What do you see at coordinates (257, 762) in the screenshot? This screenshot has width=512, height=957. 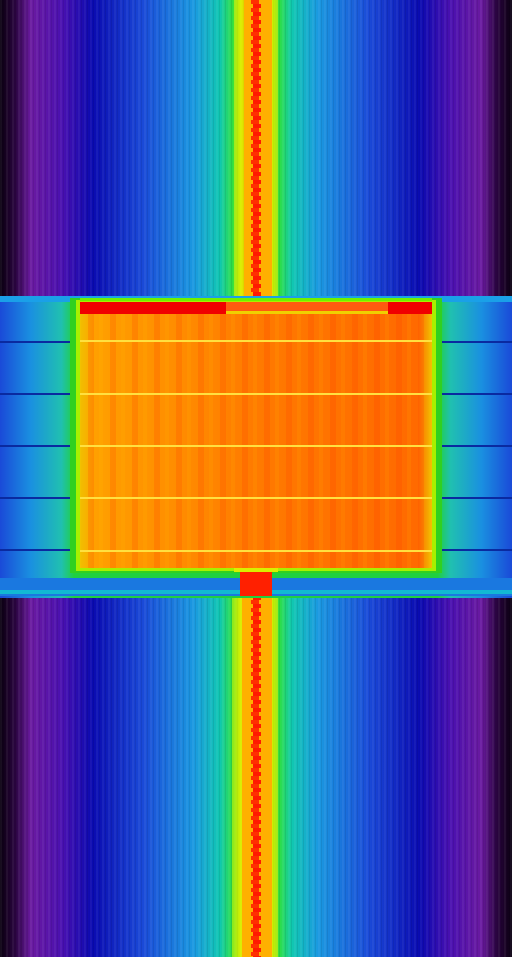 I see `carrier-core-bottom` at bounding box center [257, 762].